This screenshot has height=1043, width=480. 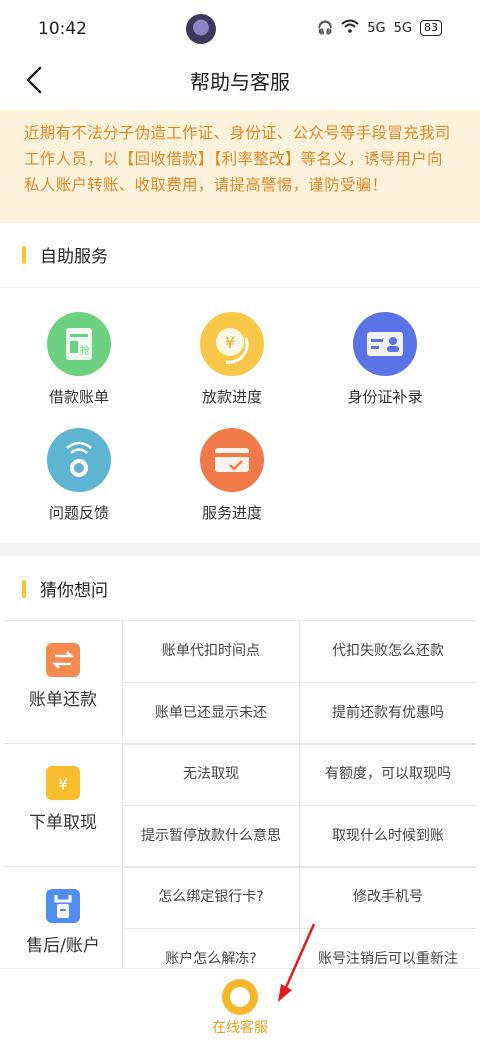 I want to click on faq-question: 账单已还显示未还, so click(x=211, y=714).